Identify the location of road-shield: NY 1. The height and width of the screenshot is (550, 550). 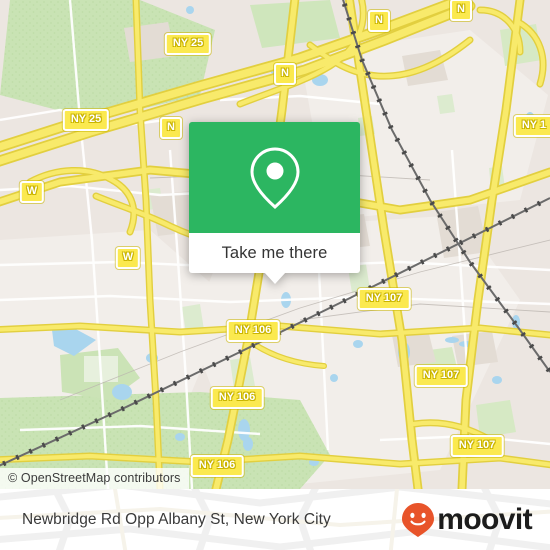
(531, 126).